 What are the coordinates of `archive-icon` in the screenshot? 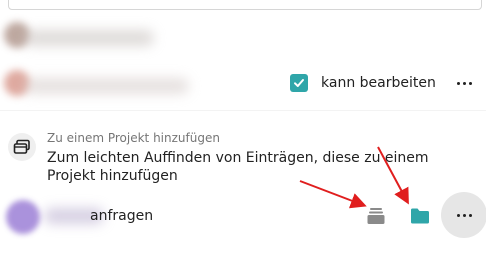 It's located at (376, 216).